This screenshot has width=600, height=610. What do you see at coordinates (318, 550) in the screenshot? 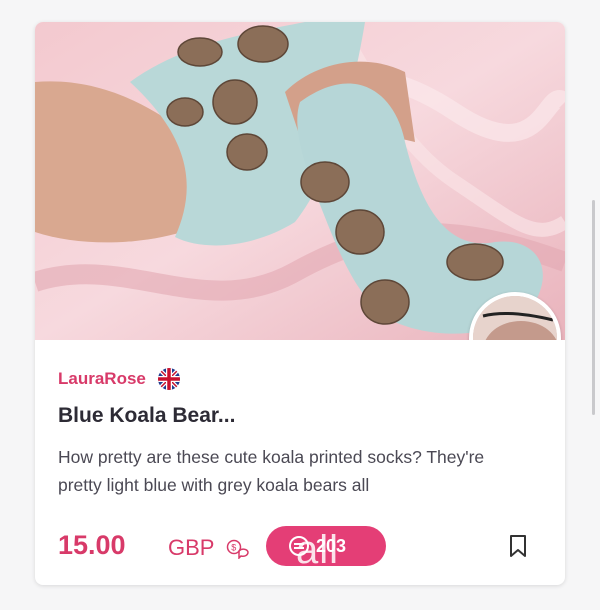
I see `watermark-text: all` at bounding box center [318, 550].